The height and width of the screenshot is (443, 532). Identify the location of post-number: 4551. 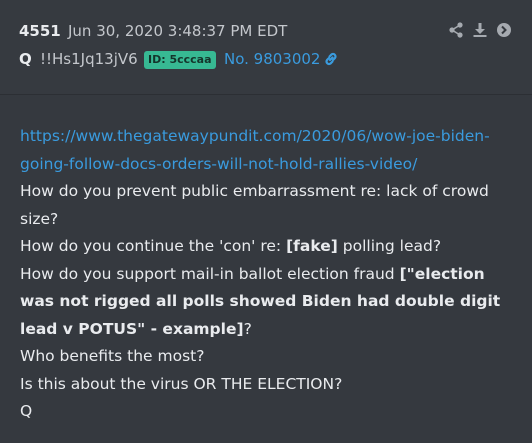
(40, 31).